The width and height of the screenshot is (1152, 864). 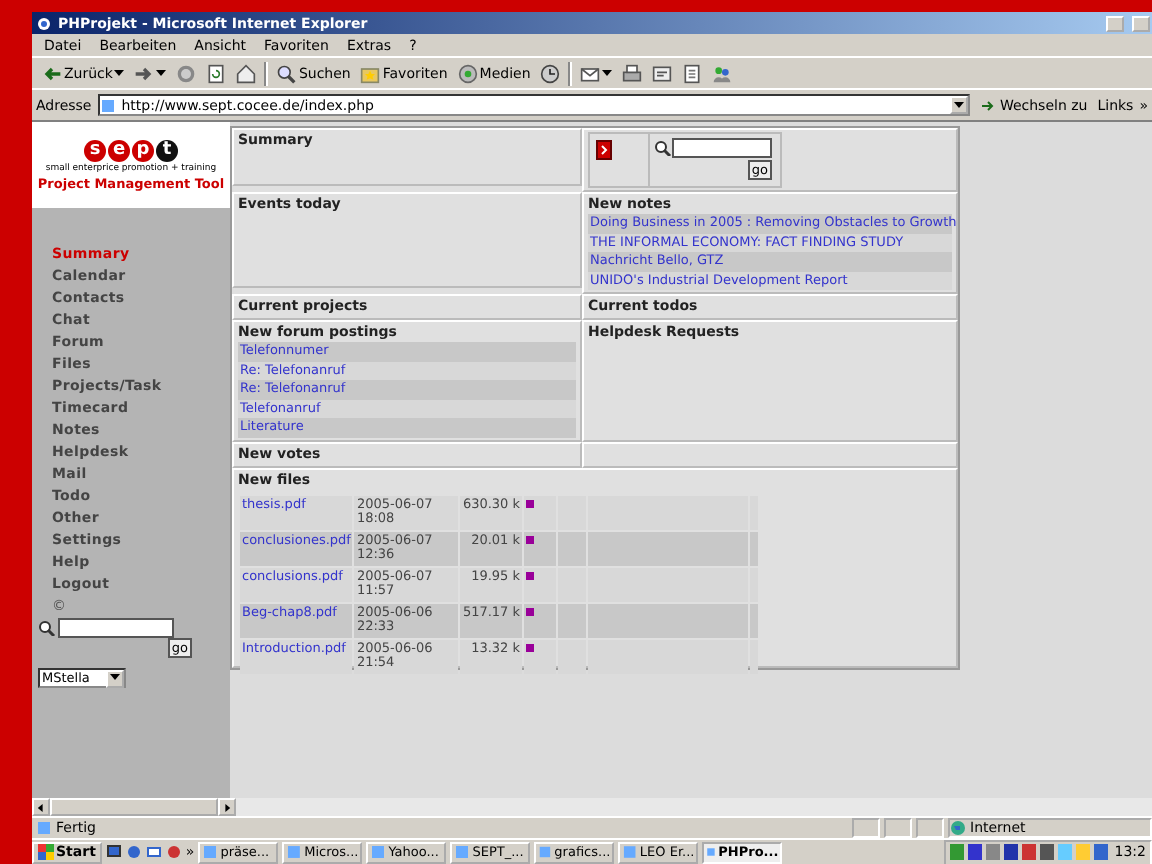 What do you see at coordinates (958, 828) in the screenshot?
I see `globe-icon` at bounding box center [958, 828].